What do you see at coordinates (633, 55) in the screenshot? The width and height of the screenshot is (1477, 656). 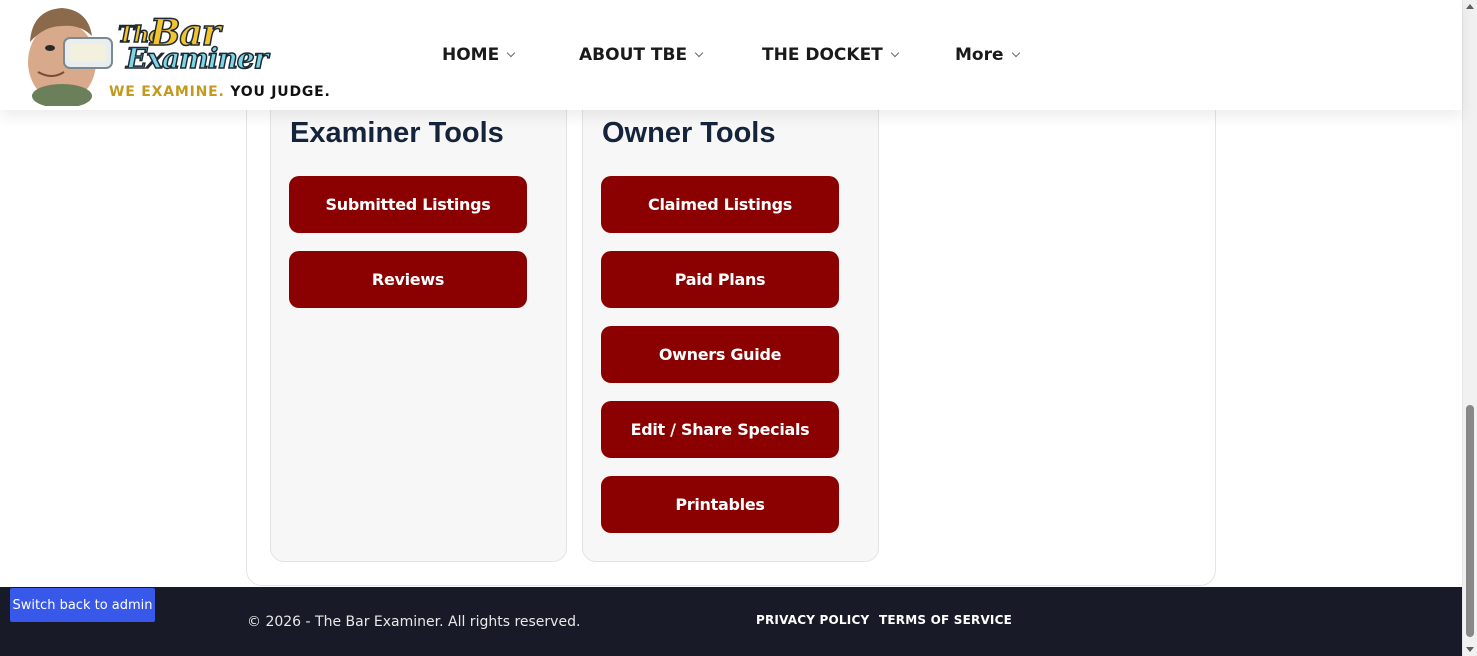 I see `nav-about-label: ABOUT TBE` at bounding box center [633, 55].